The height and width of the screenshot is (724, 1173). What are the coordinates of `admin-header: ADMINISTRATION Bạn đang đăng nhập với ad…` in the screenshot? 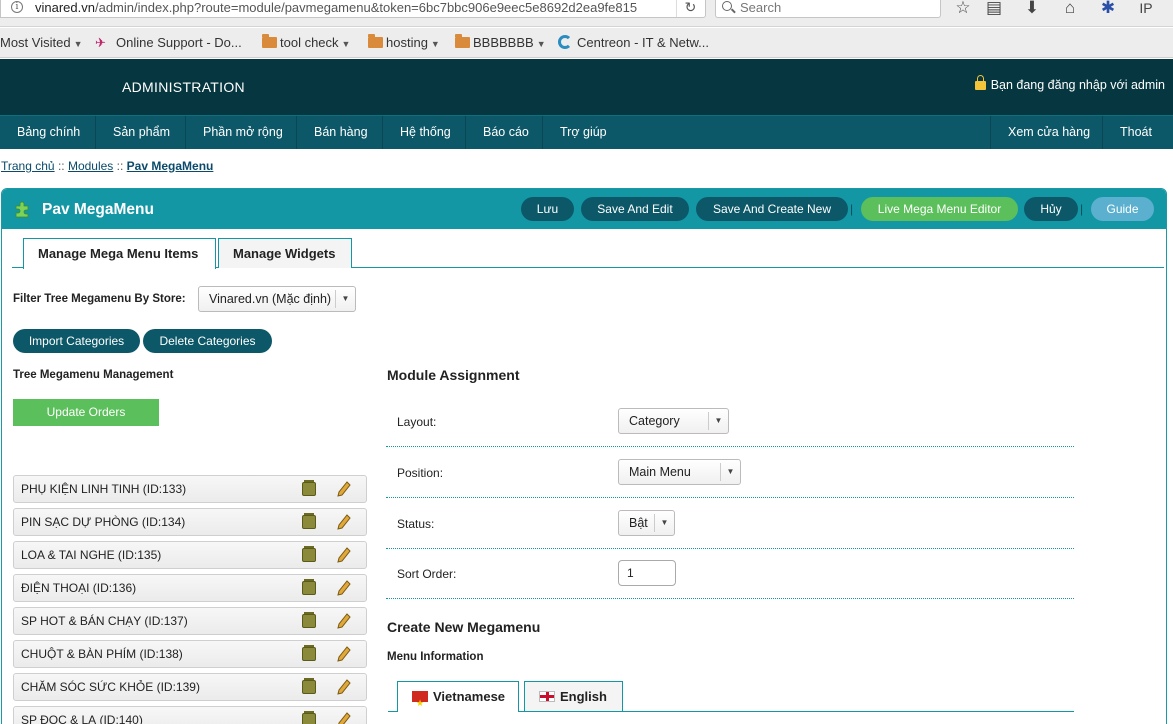 It's located at (586, 87).